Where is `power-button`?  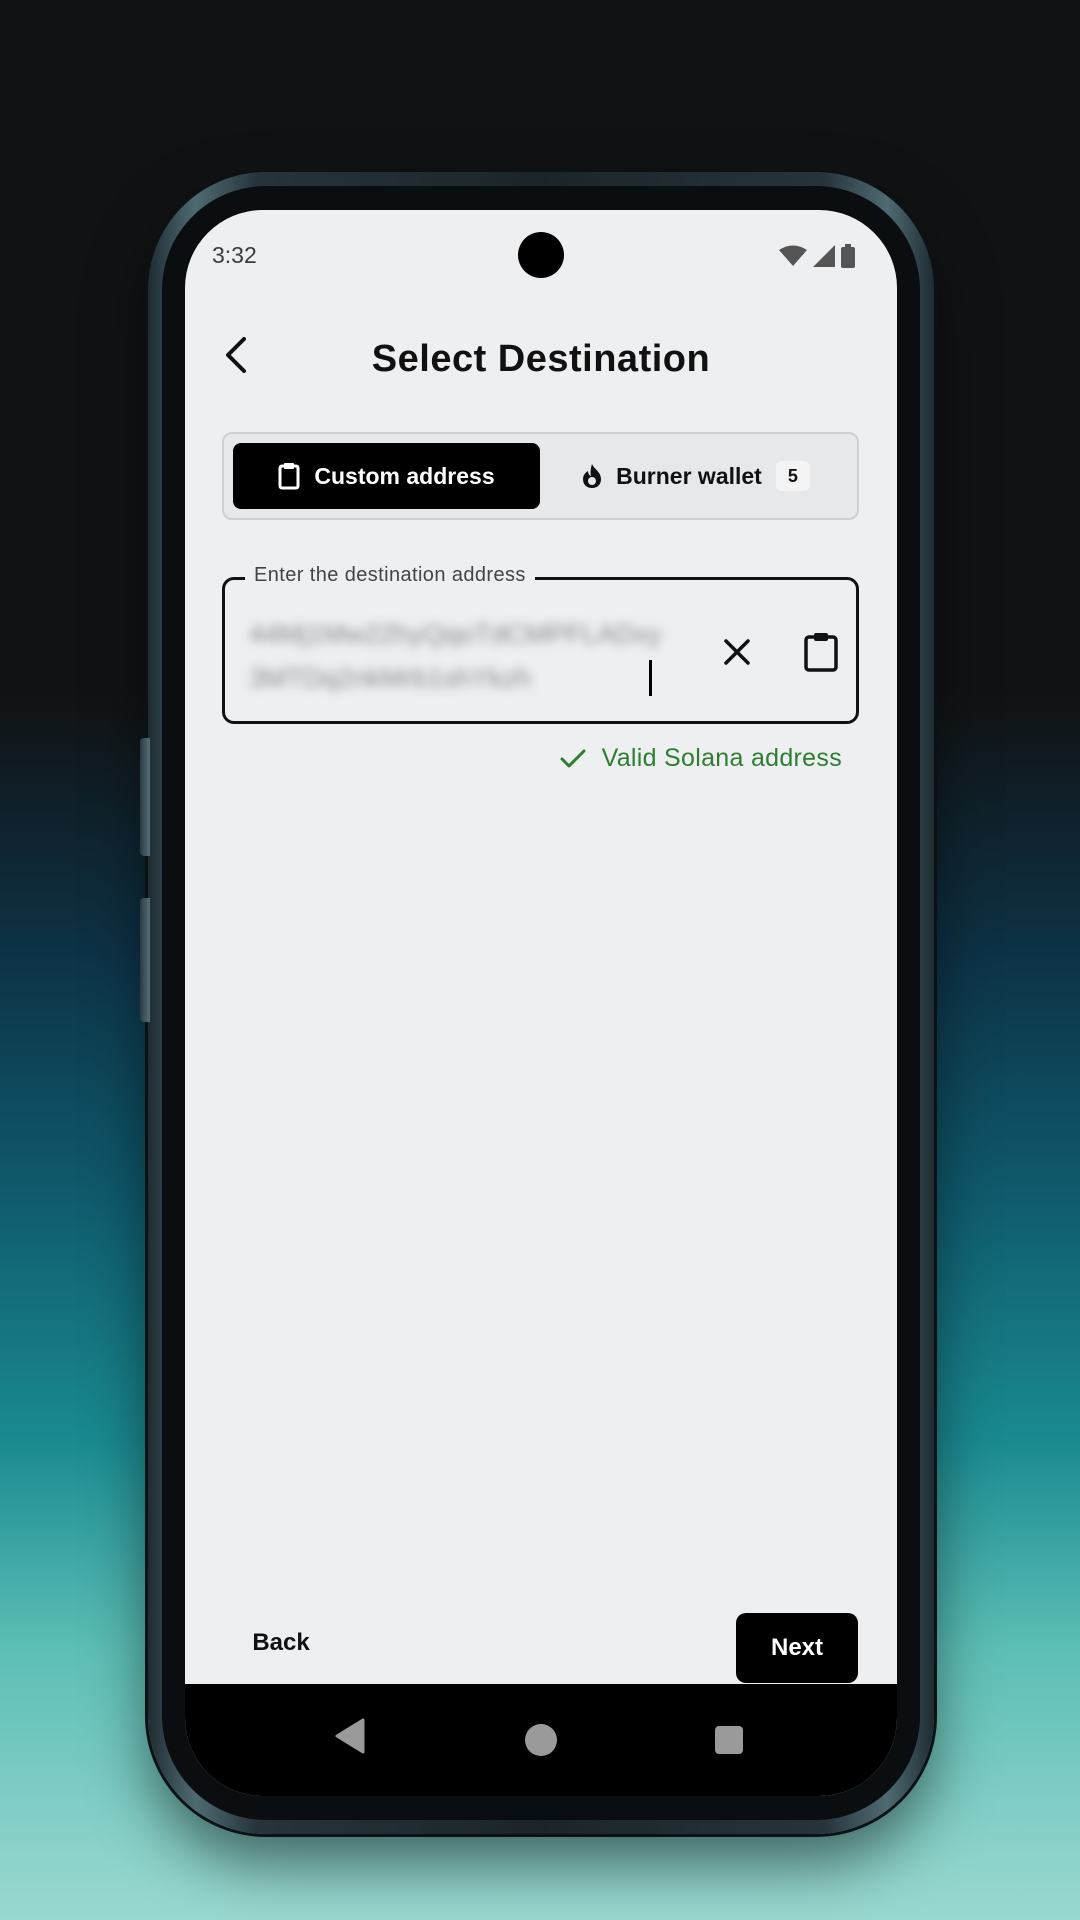 power-button is located at coordinates (145, 960).